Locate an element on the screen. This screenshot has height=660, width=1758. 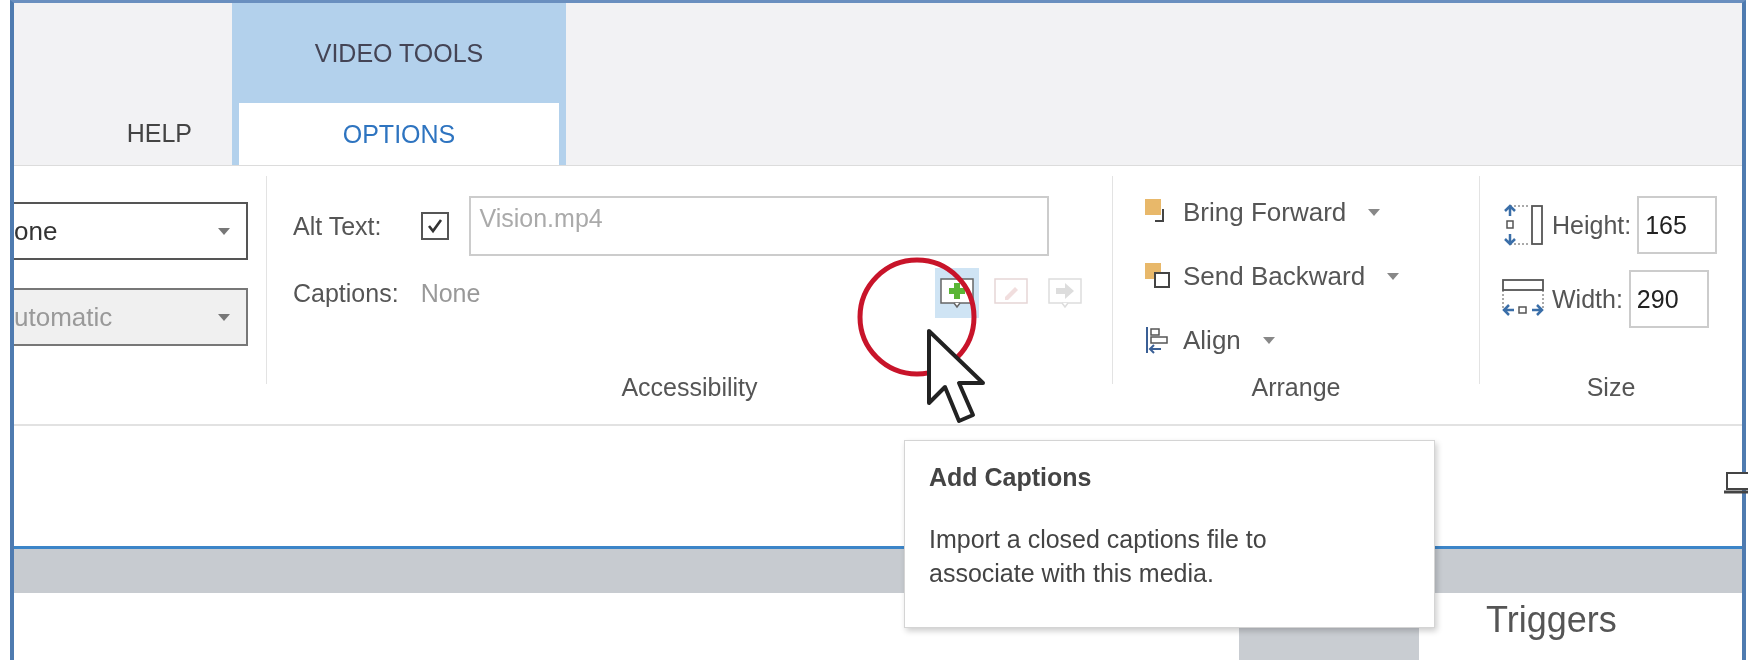
checkbox is located at coordinates (435, 226).